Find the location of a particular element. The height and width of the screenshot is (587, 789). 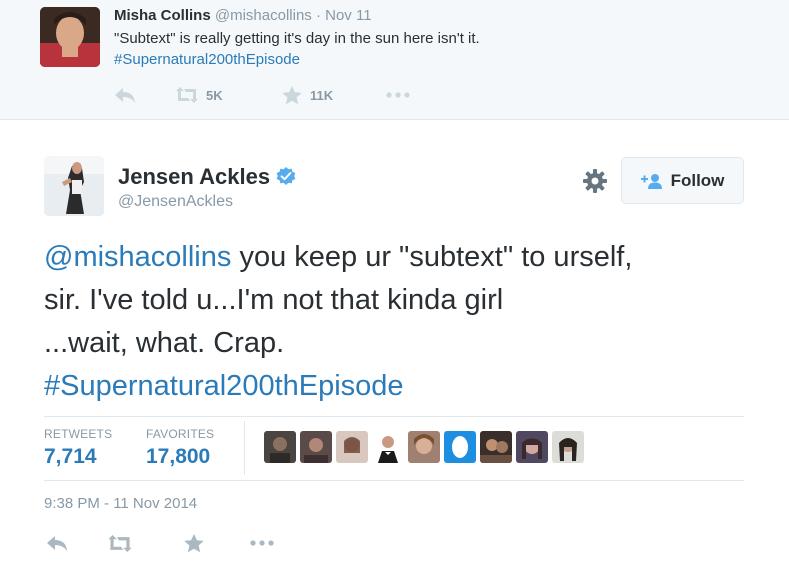

retweets-stat: RETWEETS 7,714 is located at coordinates (78, 448).